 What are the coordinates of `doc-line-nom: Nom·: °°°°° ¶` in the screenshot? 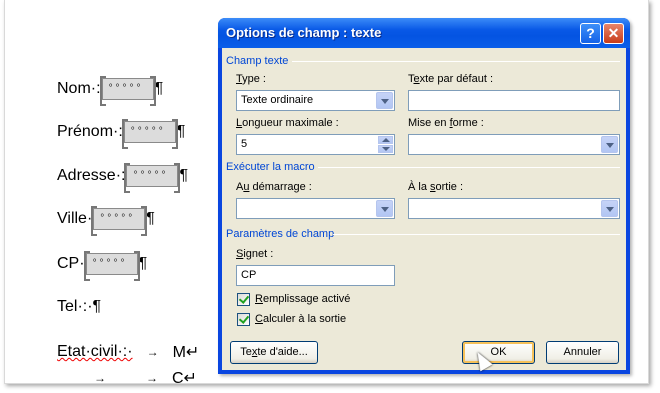 It's located at (110, 91).